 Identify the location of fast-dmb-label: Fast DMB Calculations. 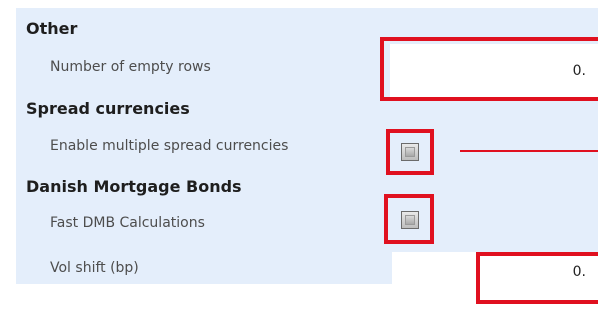
(127, 223).